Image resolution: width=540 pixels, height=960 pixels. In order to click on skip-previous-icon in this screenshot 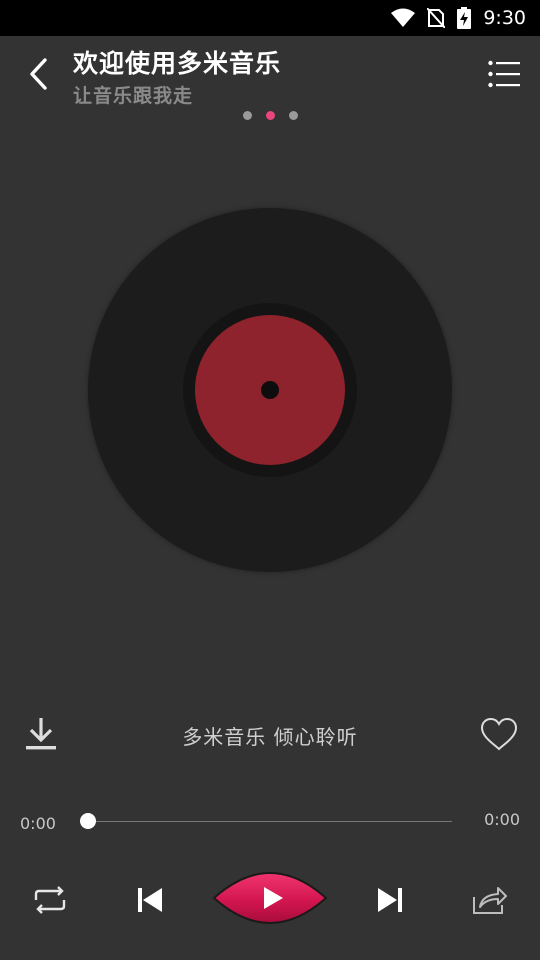, I will do `click(150, 900)`.